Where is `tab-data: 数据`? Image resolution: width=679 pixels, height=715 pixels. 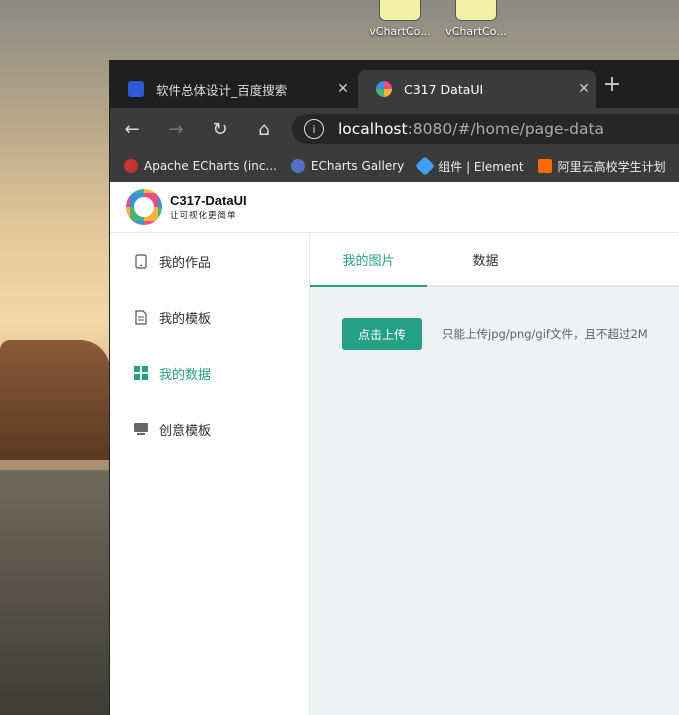 tab-data: 数据 is located at coordinates (485, 259).